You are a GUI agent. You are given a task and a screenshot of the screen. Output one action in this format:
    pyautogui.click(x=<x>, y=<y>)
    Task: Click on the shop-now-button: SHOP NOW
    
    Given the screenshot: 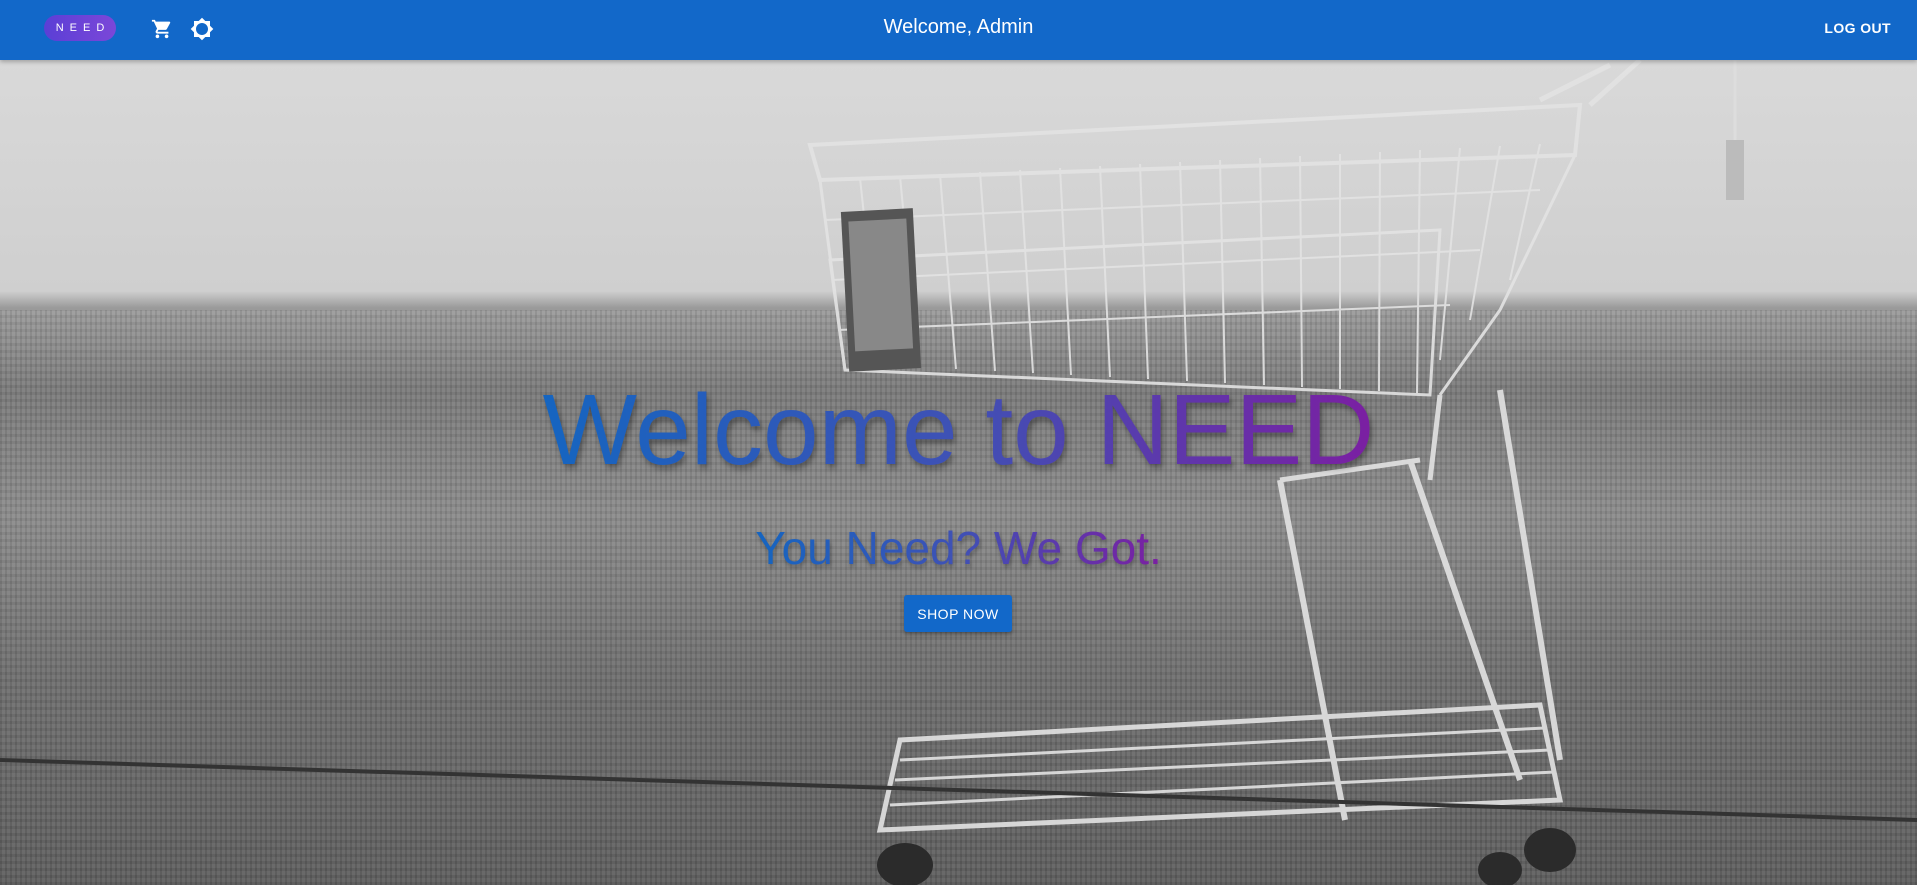 What is the action you would take?
    pyautogui.click(x=958, y=613)
    